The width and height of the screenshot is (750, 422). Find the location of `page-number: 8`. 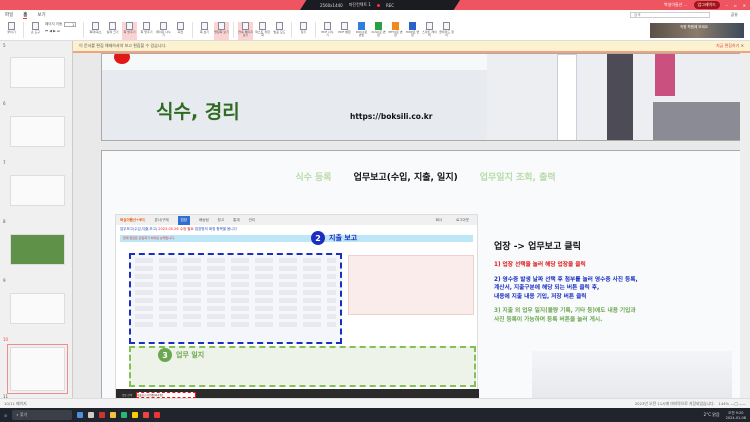

page-number: 8 is located at coordinates (4, 221).